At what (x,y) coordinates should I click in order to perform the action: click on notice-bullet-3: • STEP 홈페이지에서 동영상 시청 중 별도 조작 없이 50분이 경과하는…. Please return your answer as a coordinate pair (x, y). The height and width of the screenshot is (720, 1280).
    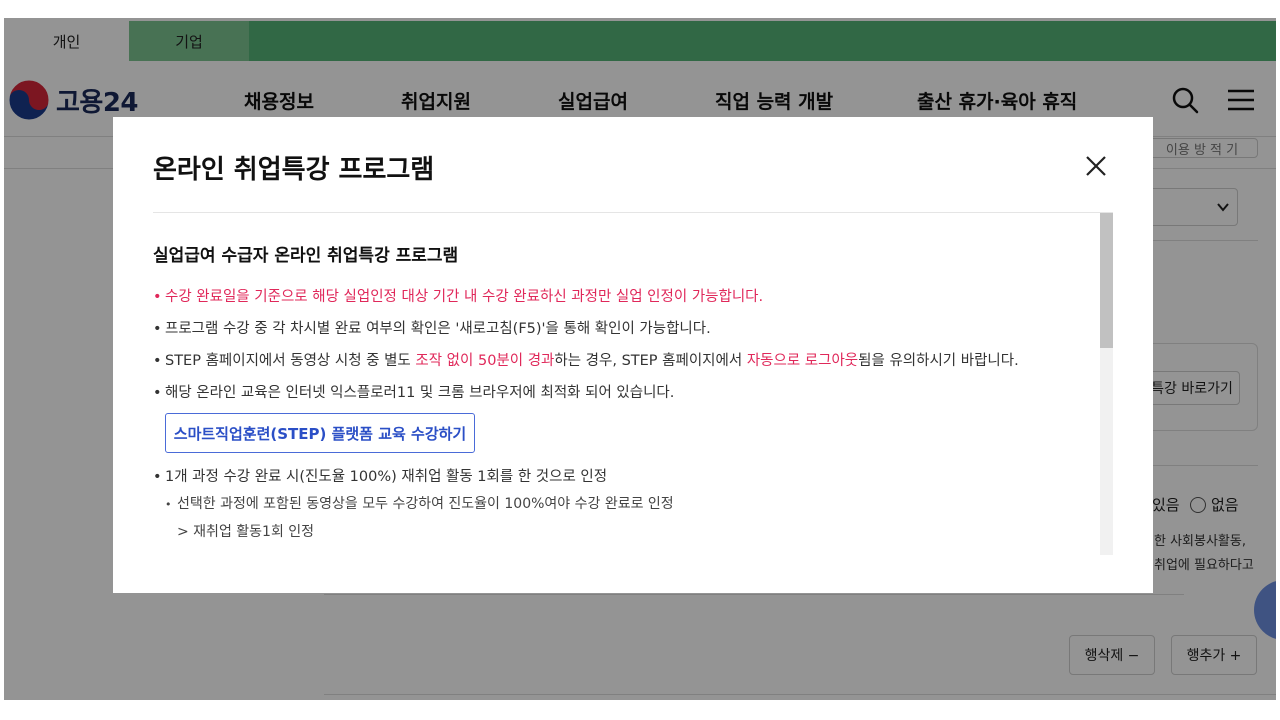
    Looking at the image, I should click on (586, 359).